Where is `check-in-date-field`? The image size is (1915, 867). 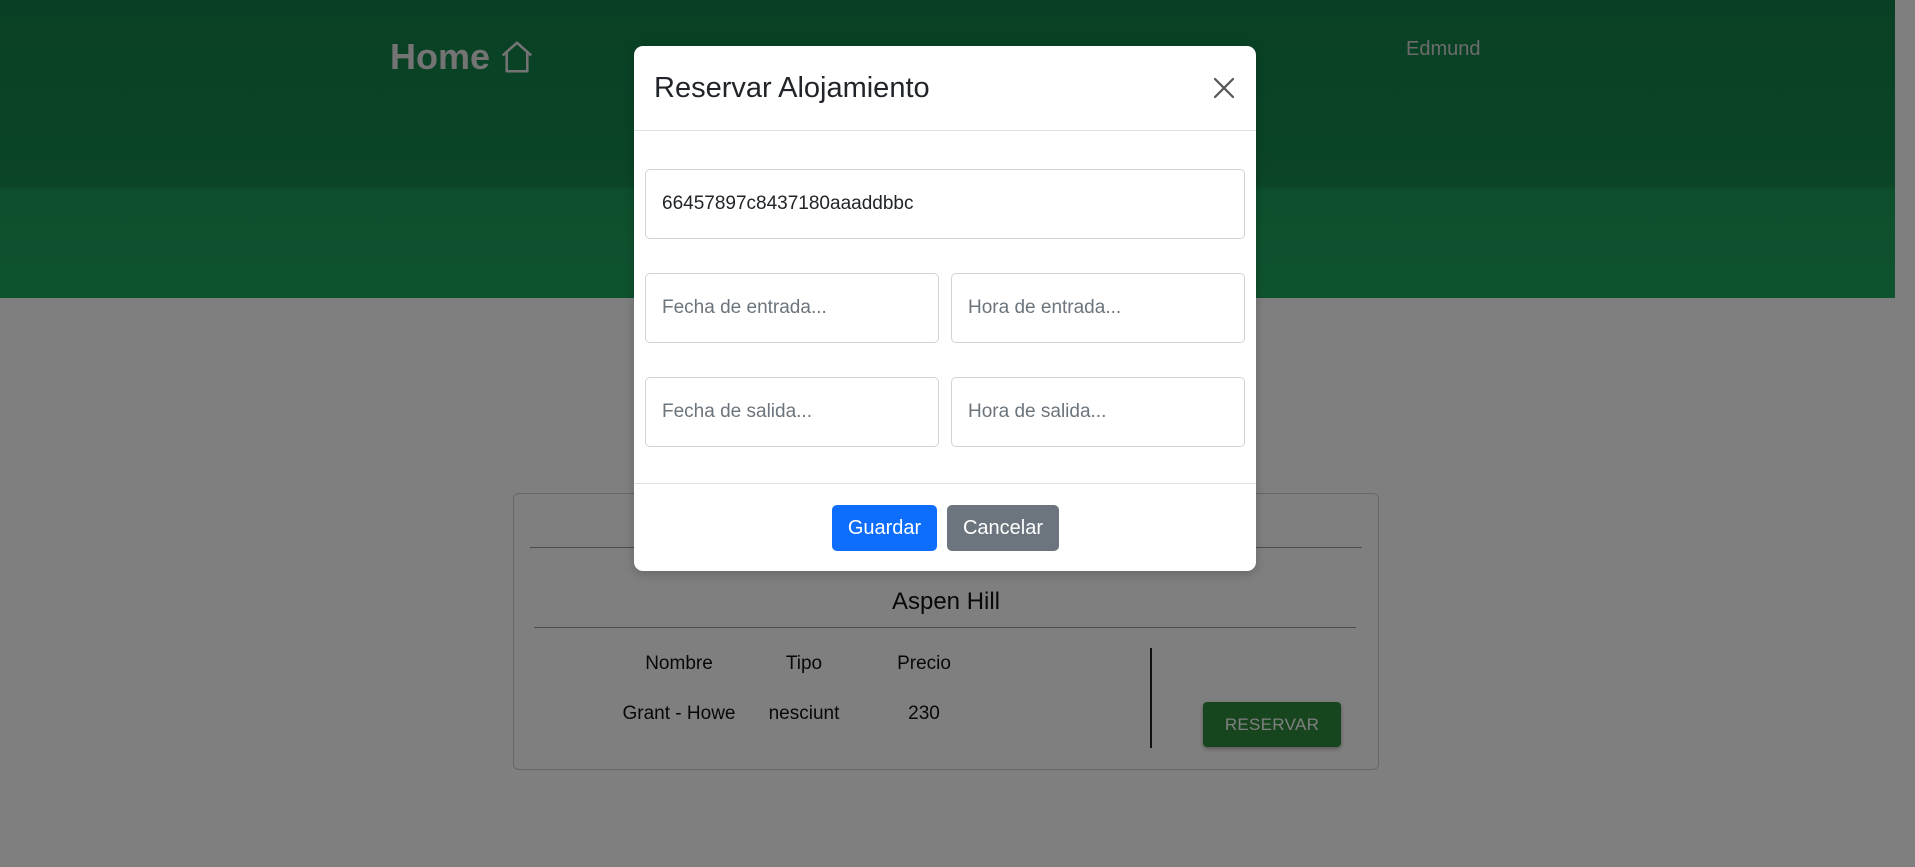 check-in-date-field is located at coordinates (792, 308).